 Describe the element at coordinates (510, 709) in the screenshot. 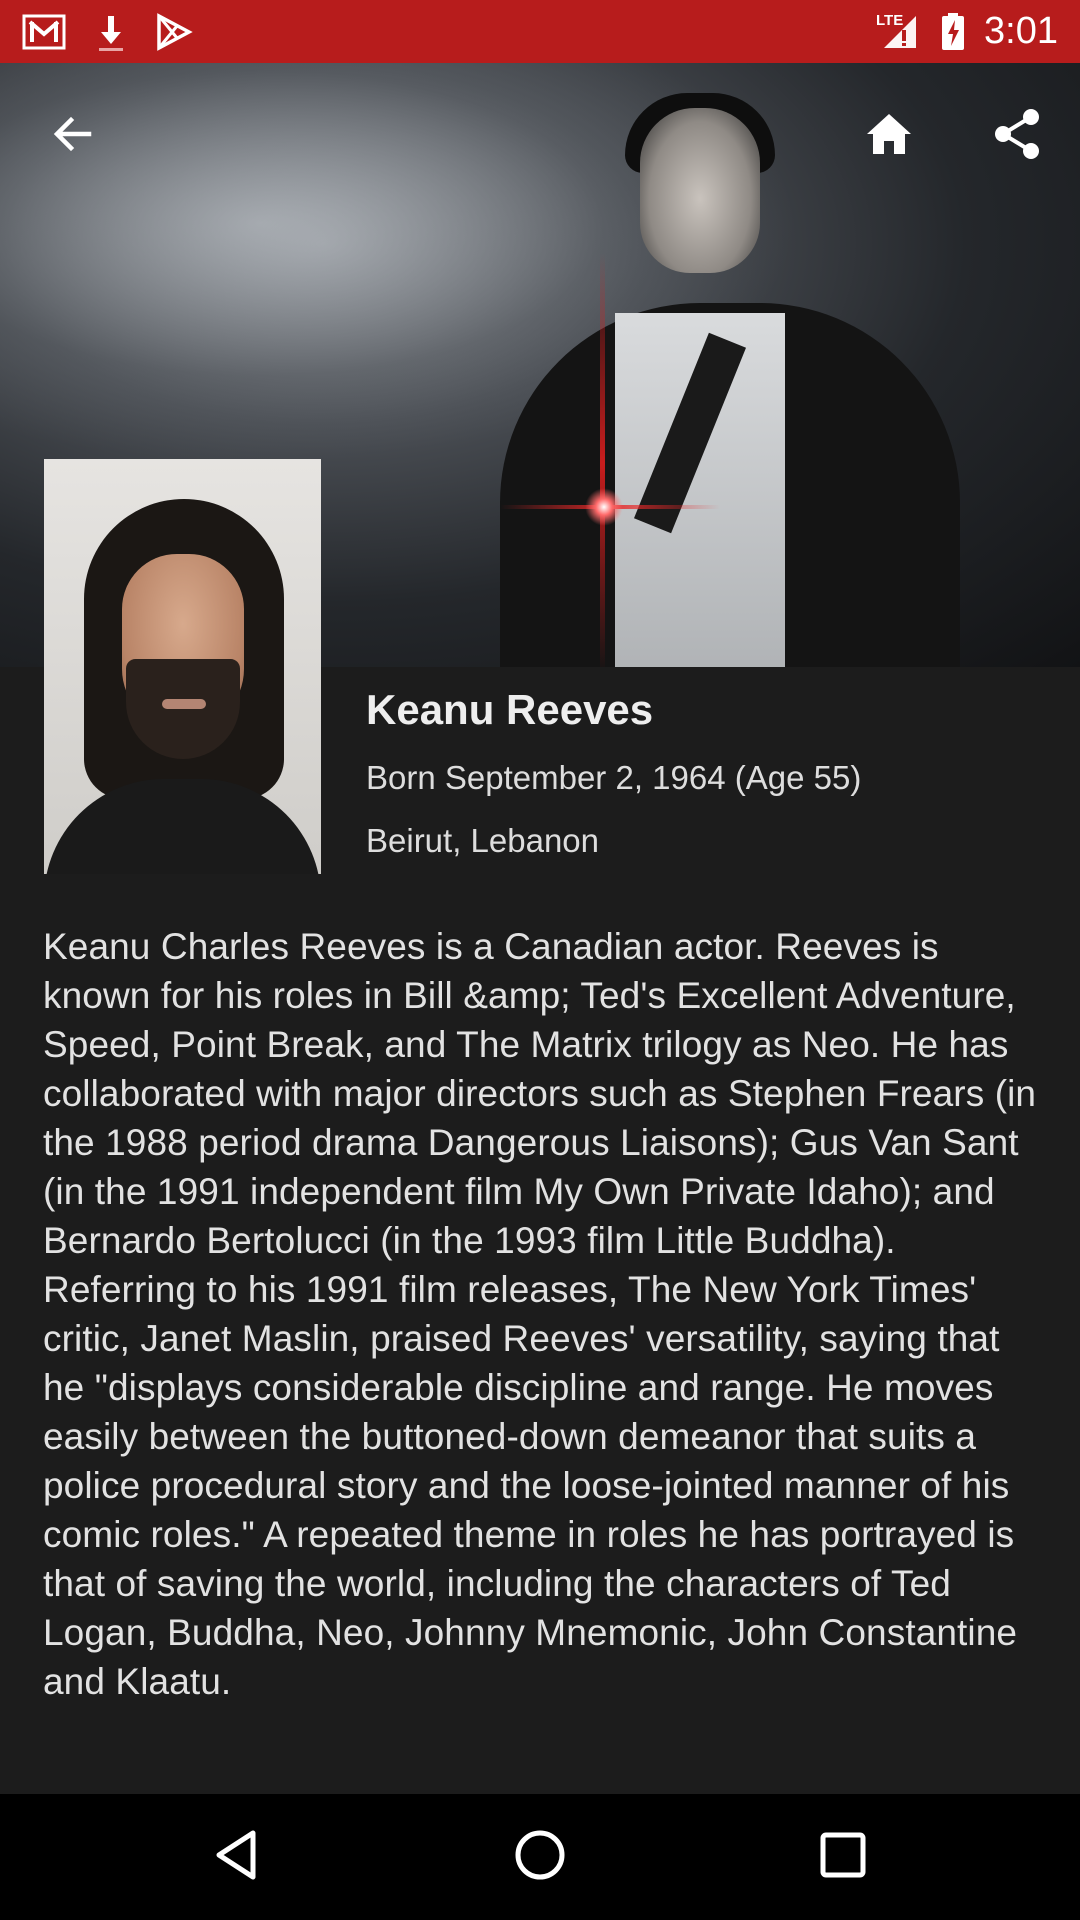

I see `person-name: Keanu Reeves` at that location.